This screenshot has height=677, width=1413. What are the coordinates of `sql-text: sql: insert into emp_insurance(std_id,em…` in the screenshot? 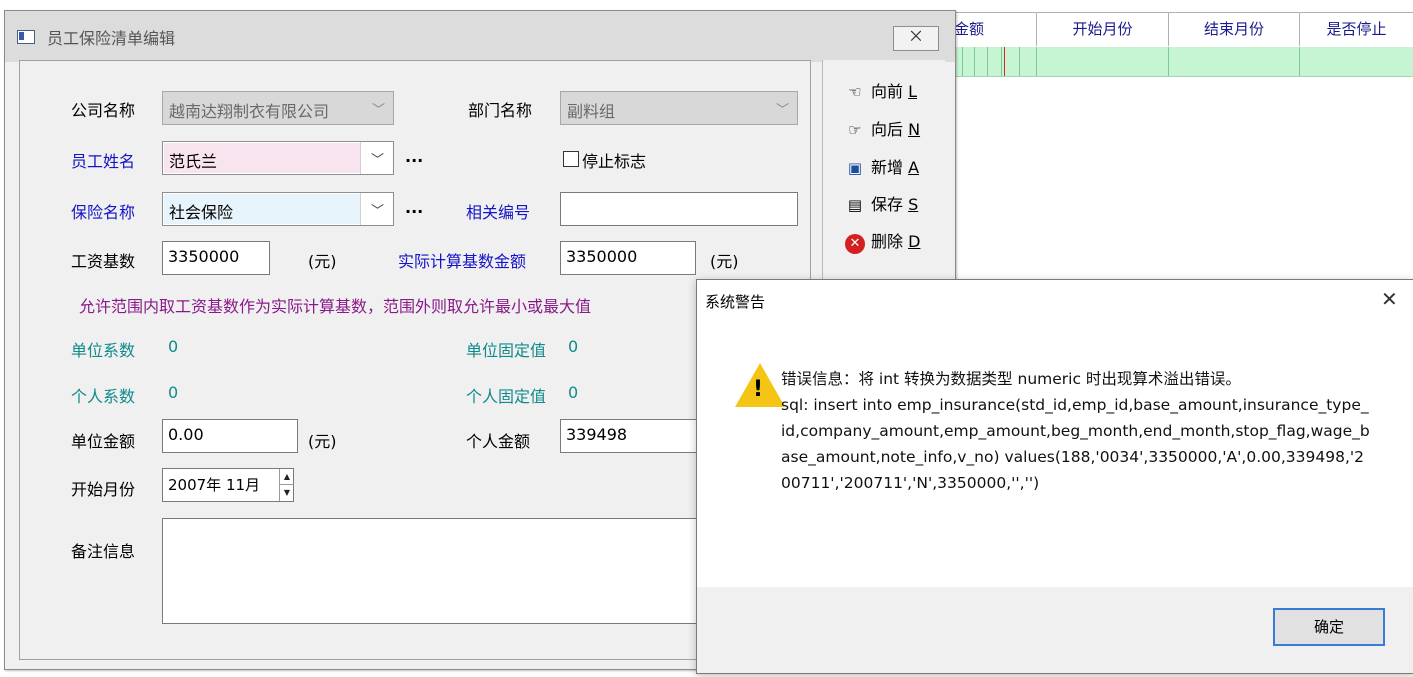 It's located at (1075, 444).